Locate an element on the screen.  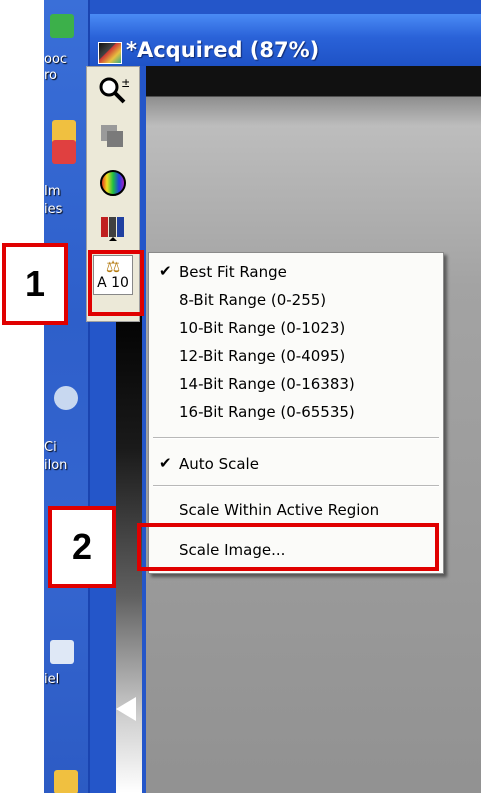
step-1-callout: 1 is located at coordinates (35, 284).